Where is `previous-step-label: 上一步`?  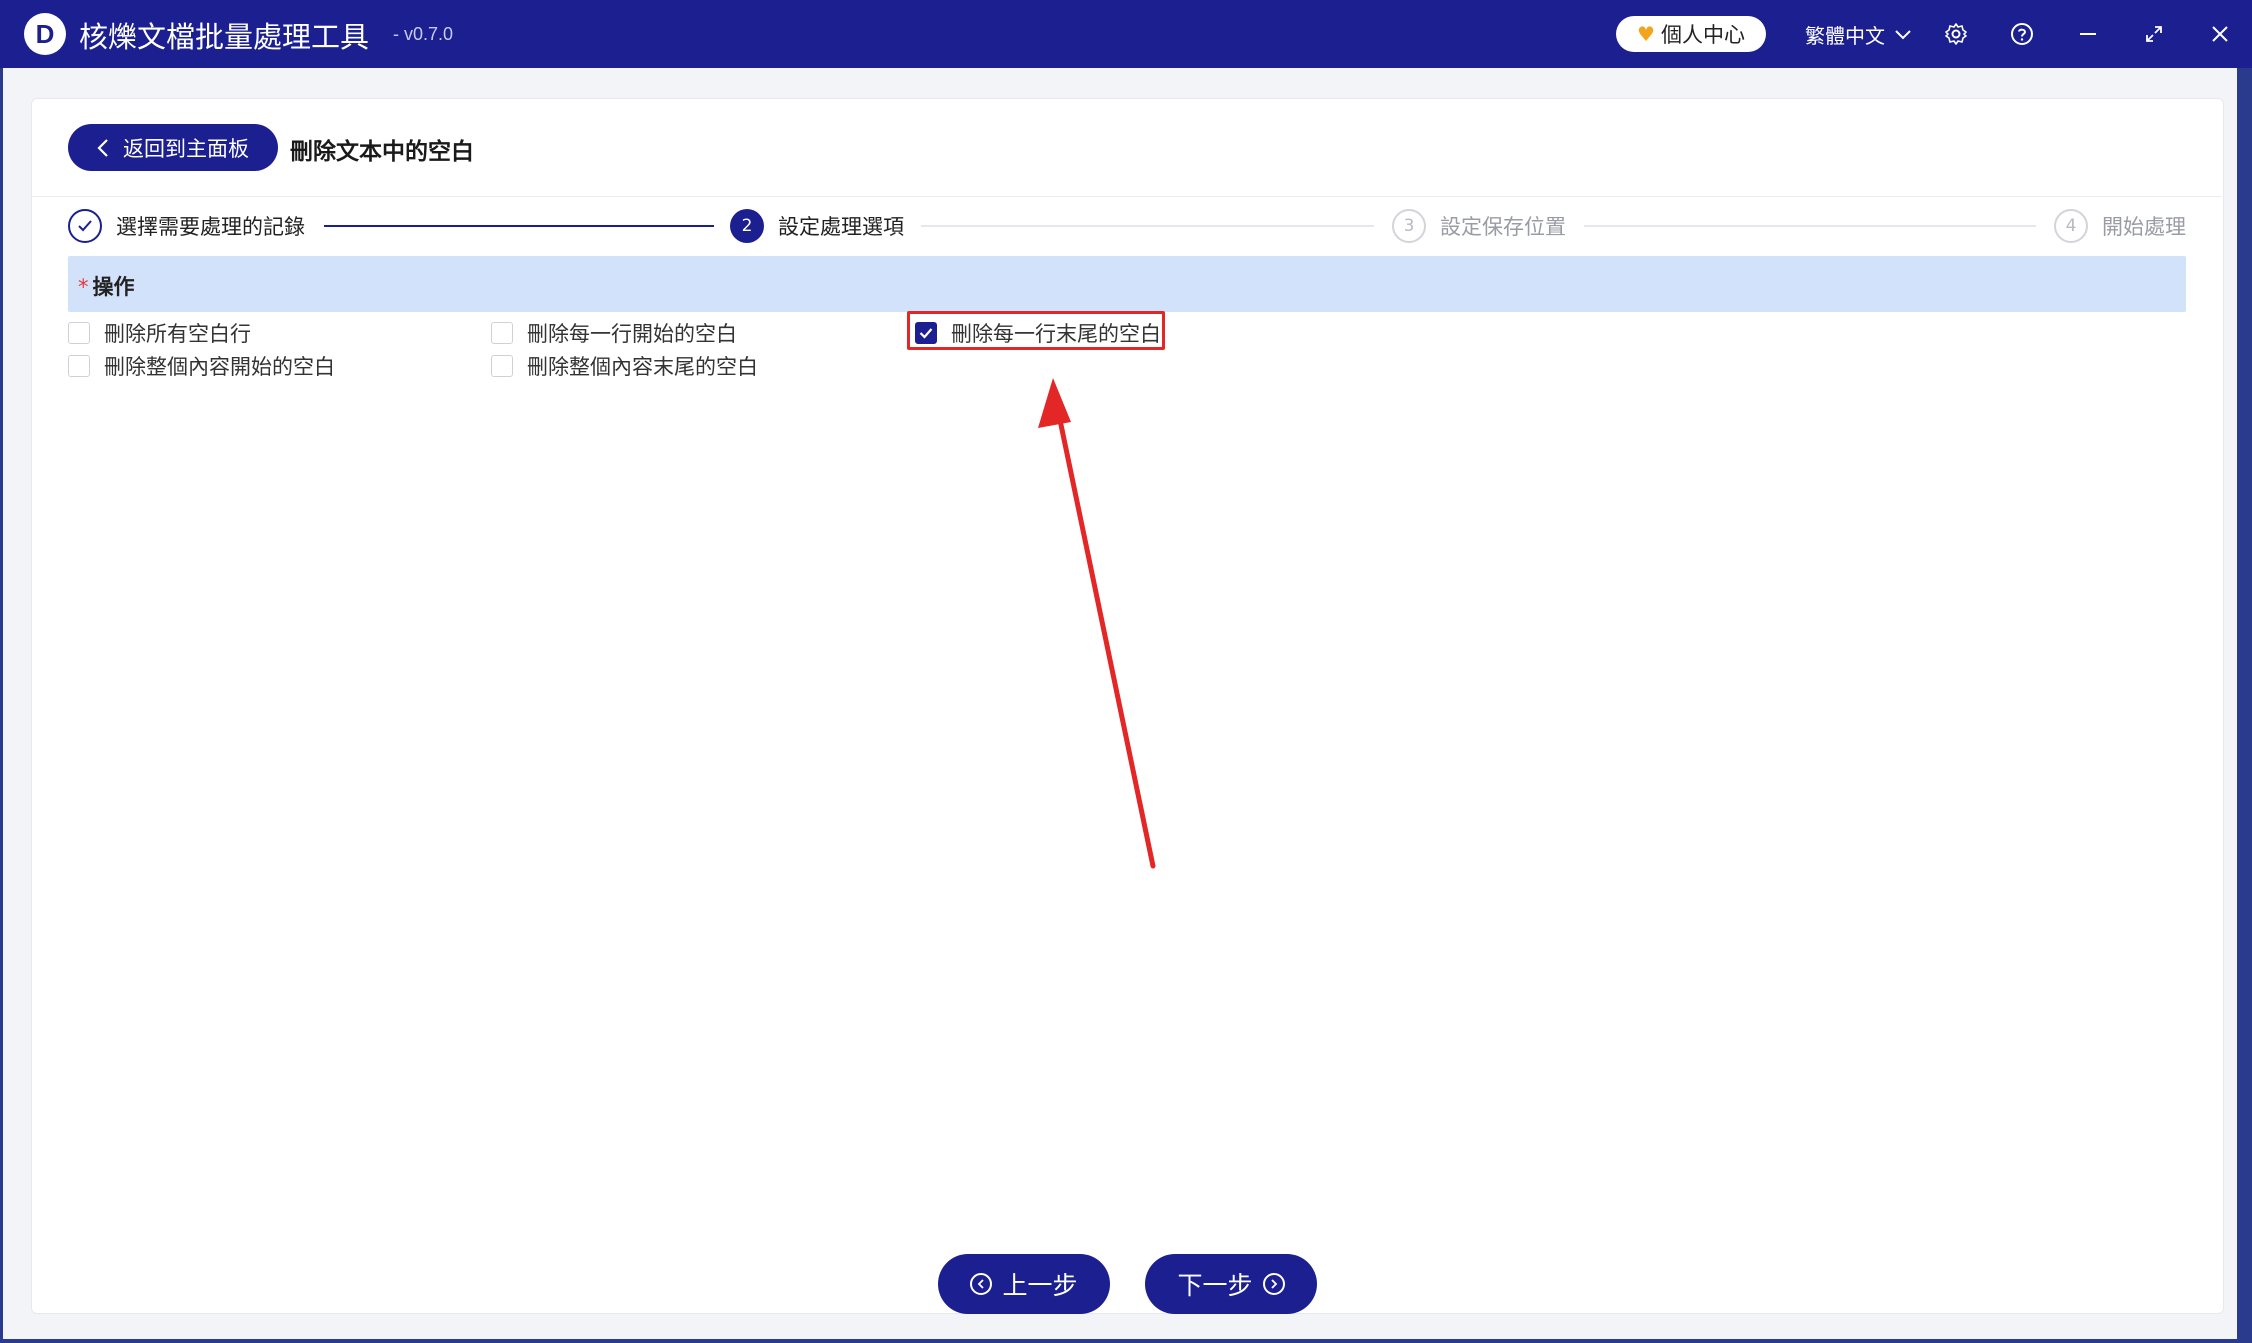 previous-step-label: 上一步 is located at coordinates (1040, 1285).